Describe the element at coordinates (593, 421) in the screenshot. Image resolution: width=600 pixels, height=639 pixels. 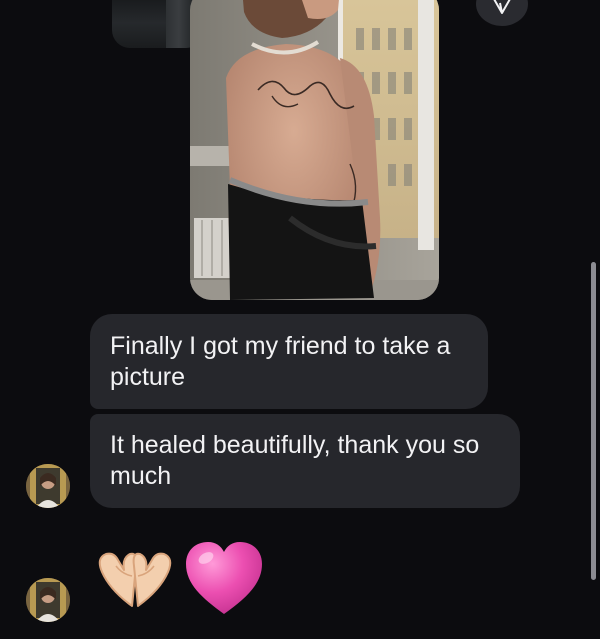
I see `scrollbar` at that location.